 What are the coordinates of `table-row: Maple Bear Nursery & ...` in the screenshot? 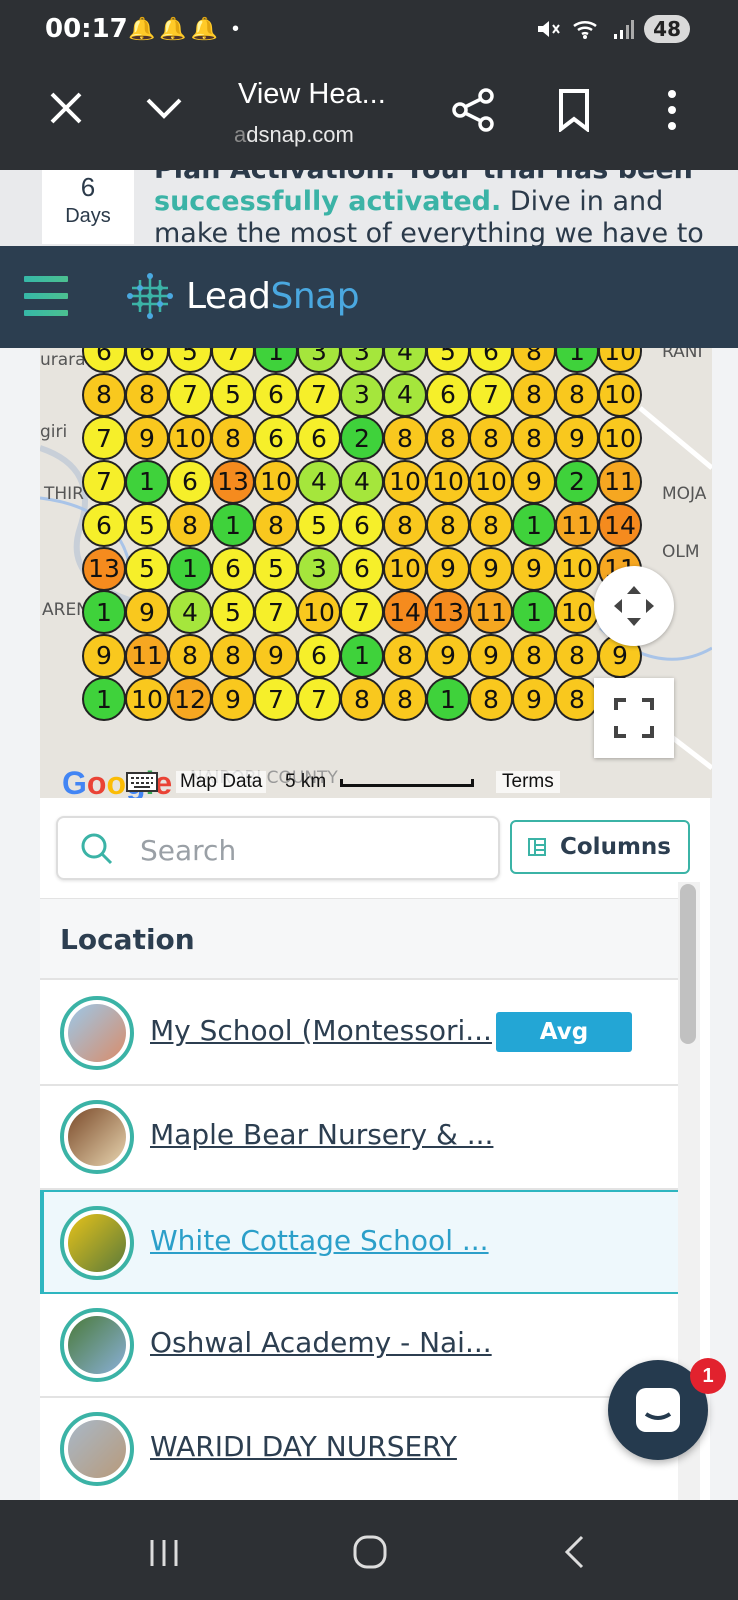 It's located at (360, 1138).